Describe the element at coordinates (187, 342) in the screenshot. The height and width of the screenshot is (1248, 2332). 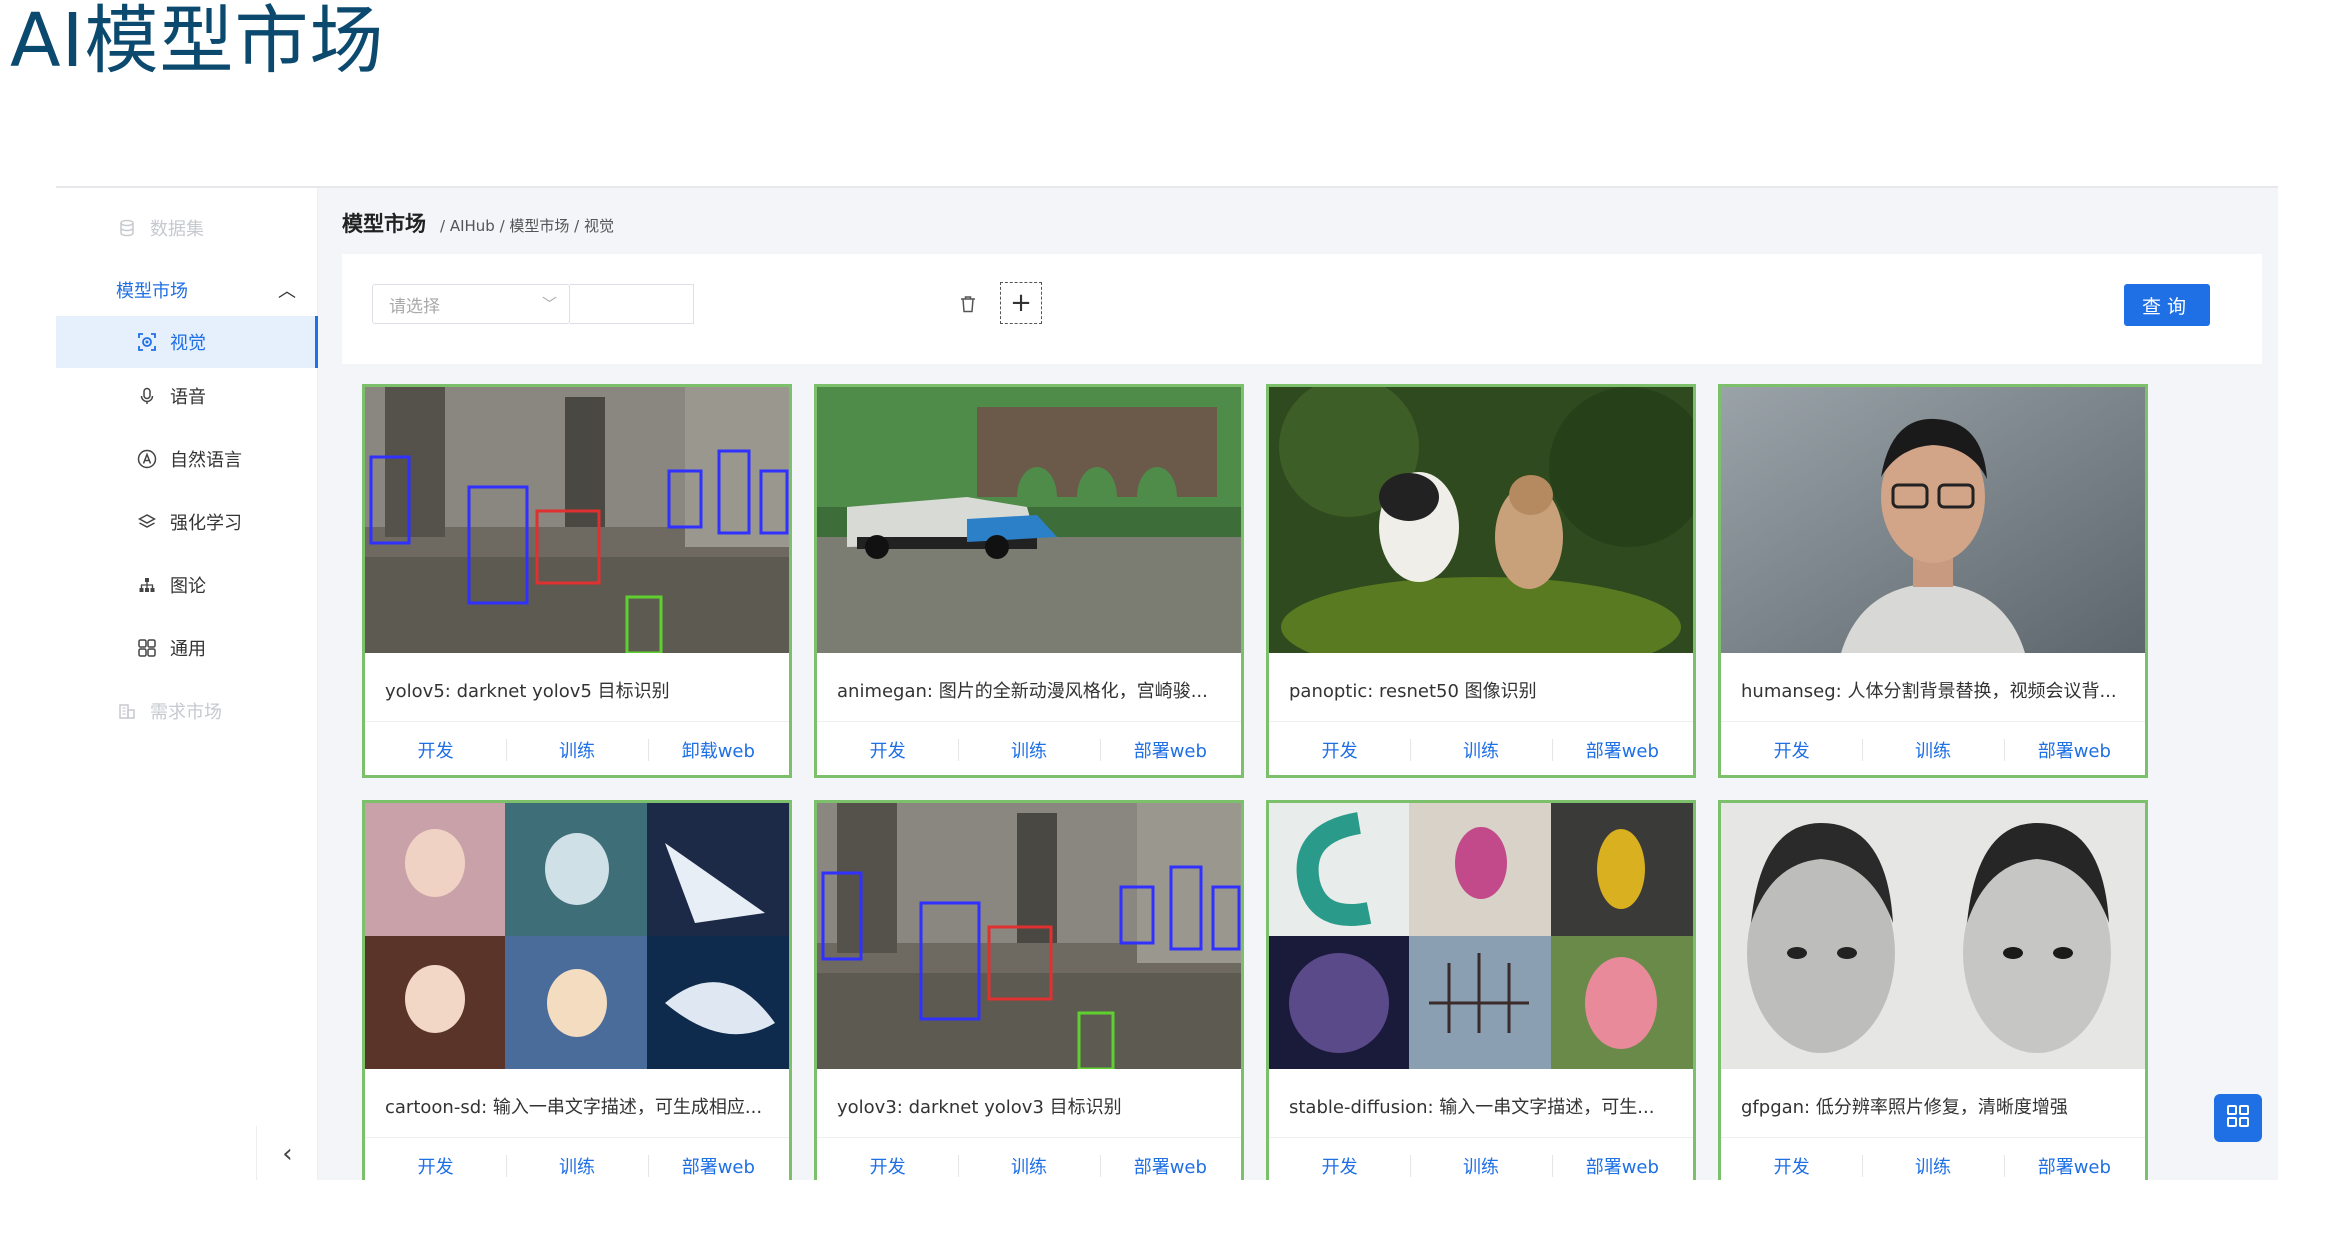
I see `sidebar-item-vision: 视觉` at that location.